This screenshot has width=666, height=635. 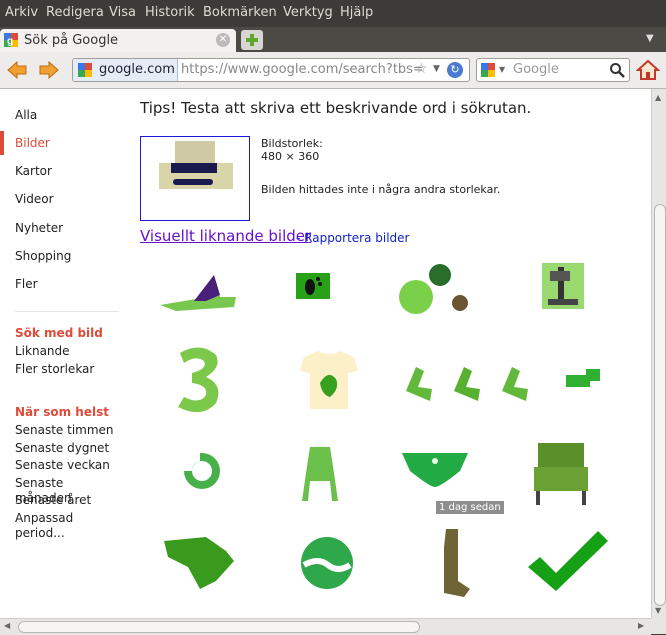 I want to click on result-image-sock, so click(x=454, y=563).